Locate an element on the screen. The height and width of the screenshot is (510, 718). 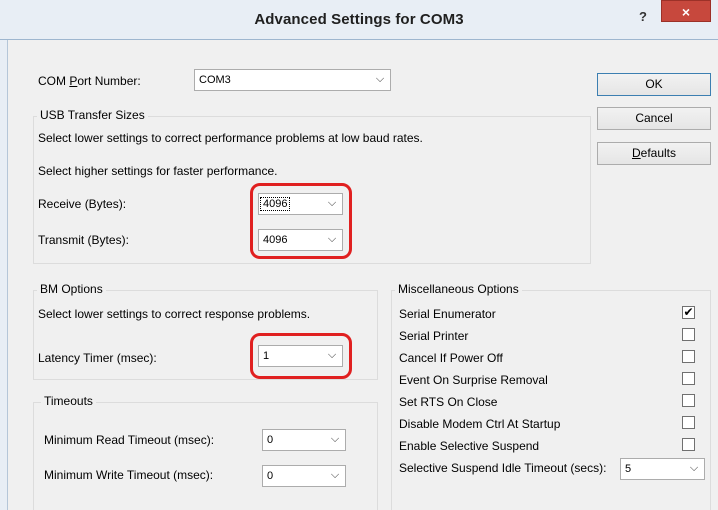
window-left-border is located at coordinates (4, 275).